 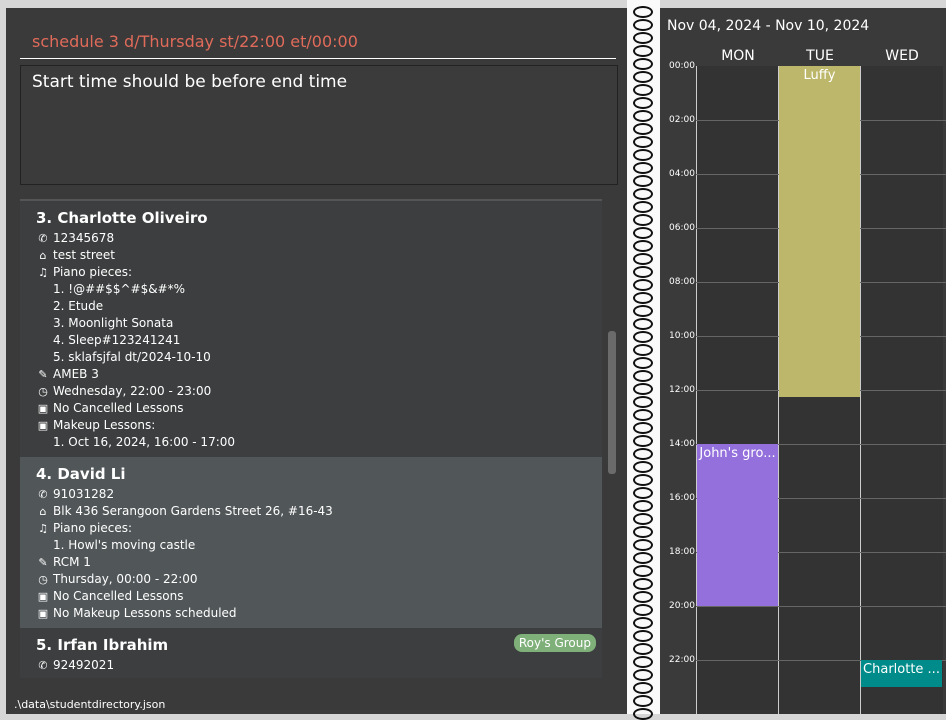 I want to click on address-text: test street, so click(x=84, y=255).